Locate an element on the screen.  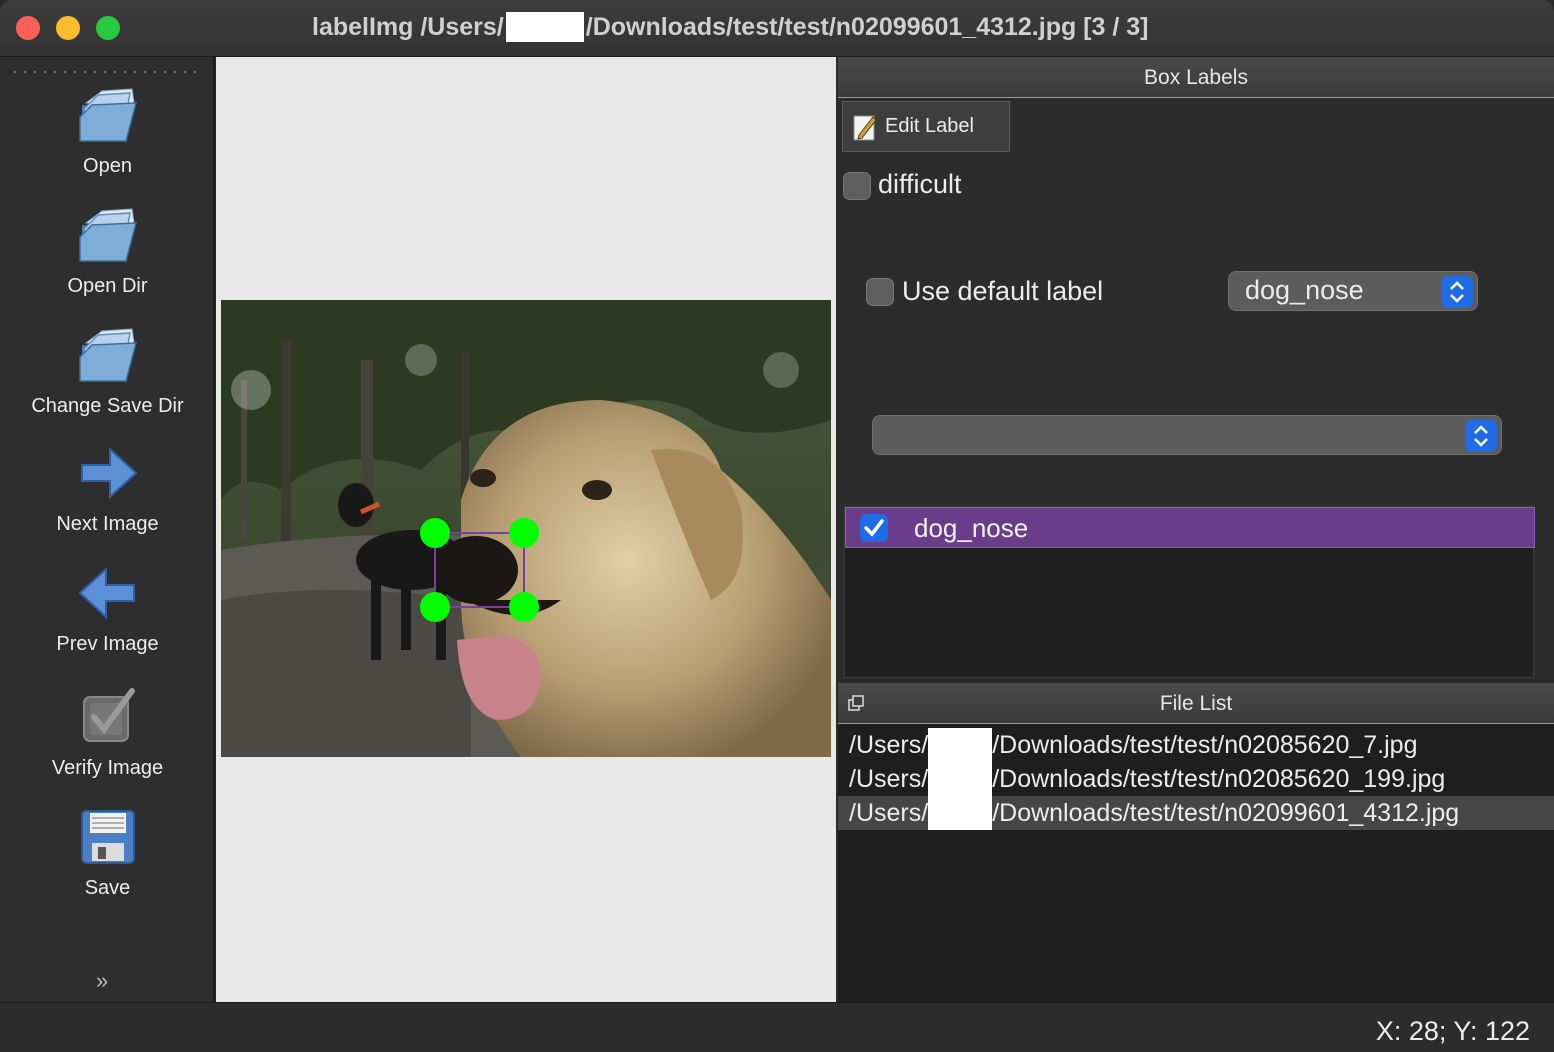
close-window-button is located at coordinates (28, 28).